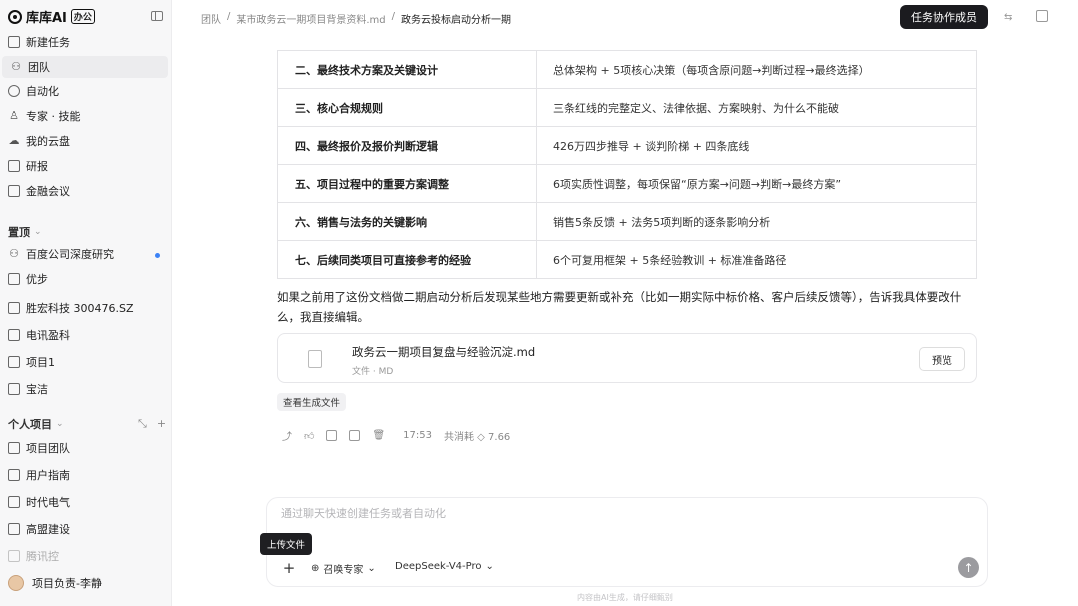 Image resolution: width=1078 pixels, height=606 pixels. What do you see at coordinates (84, 166) in the screenshot?
I see `sidebar-item-report: 研报` at bounding box center [84, 166].